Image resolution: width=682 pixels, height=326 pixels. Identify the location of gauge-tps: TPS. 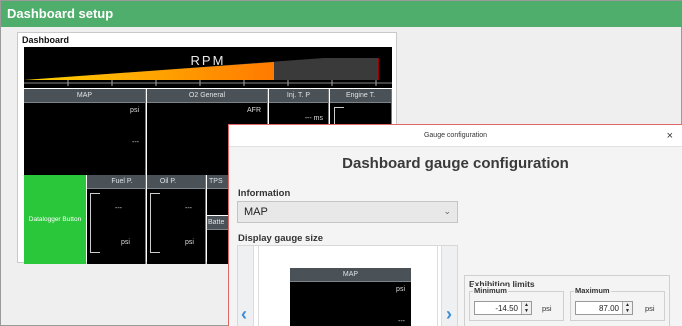
(218, 195).